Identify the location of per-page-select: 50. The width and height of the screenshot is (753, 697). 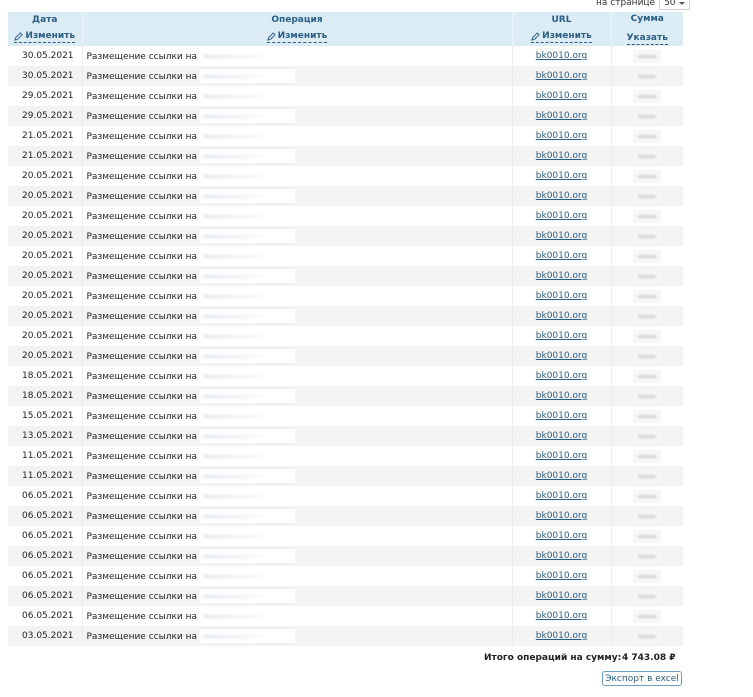
(674, 5).